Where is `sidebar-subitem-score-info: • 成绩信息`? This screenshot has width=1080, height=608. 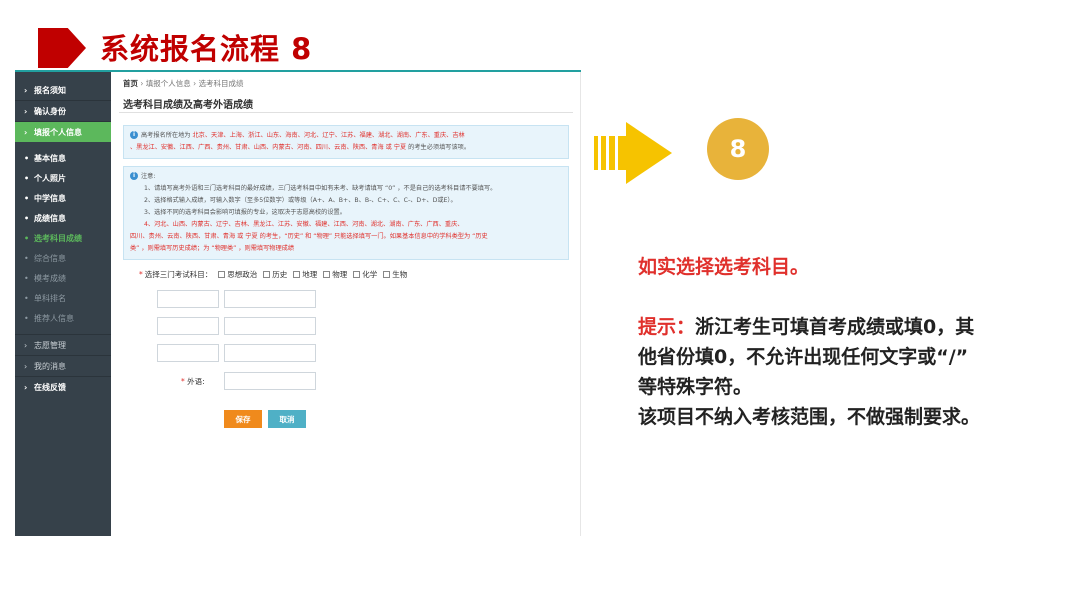 sidebar-subitem-score-info: • 成绩信息 is located at coordinates (63, 218).